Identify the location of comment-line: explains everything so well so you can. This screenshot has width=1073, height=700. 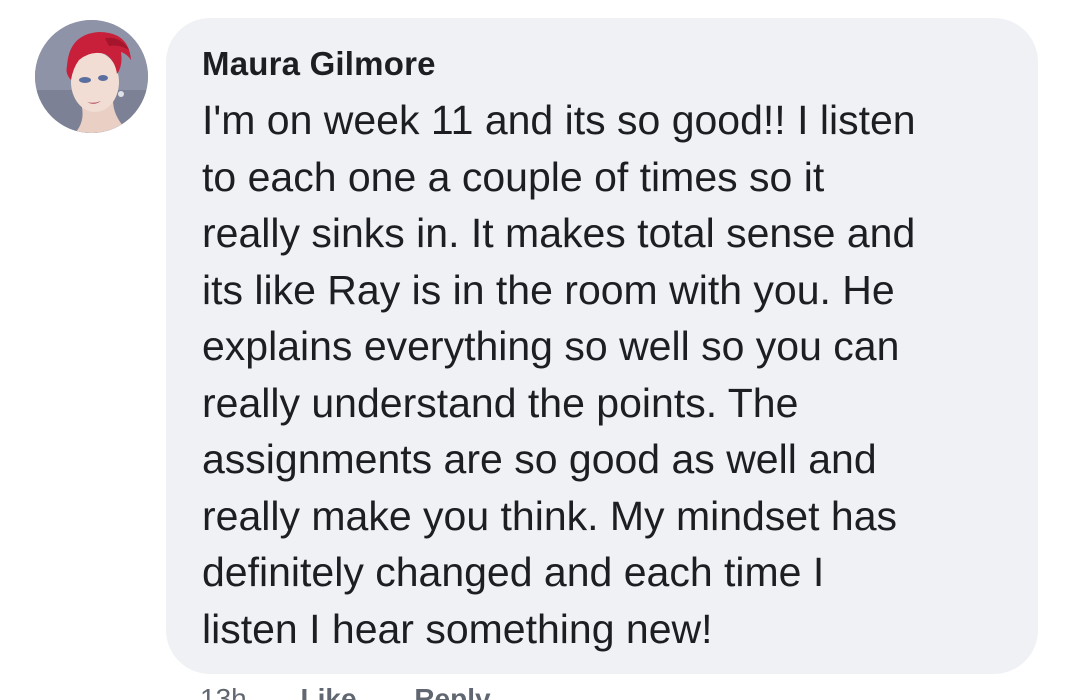
(551, 346).